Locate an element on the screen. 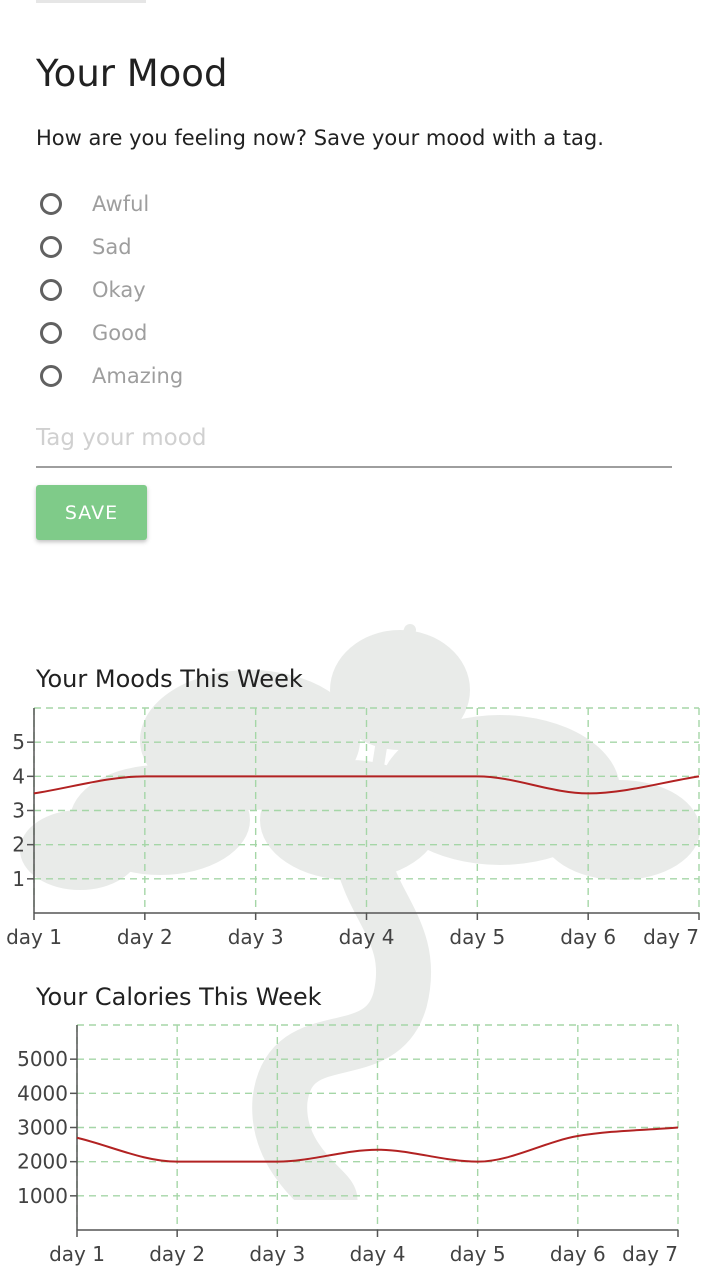 The width and height of the screenshot is (706, 1280). mood-radio-group: Awful Sad Okay Good Amazing is located at coordinates (200, 289).